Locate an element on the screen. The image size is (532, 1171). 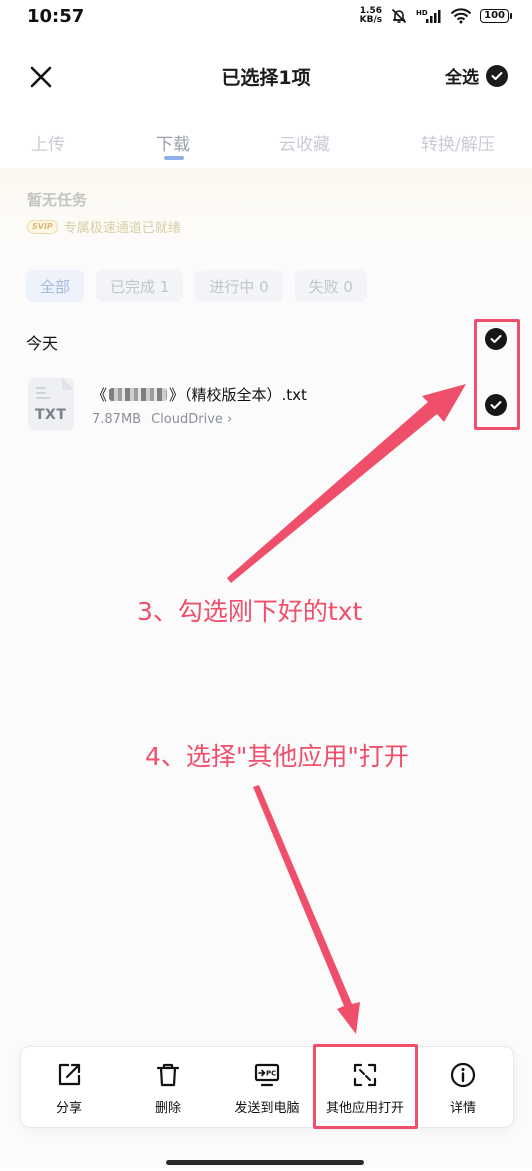
select-all-button: 全选 is located at coordinates (476, 75).